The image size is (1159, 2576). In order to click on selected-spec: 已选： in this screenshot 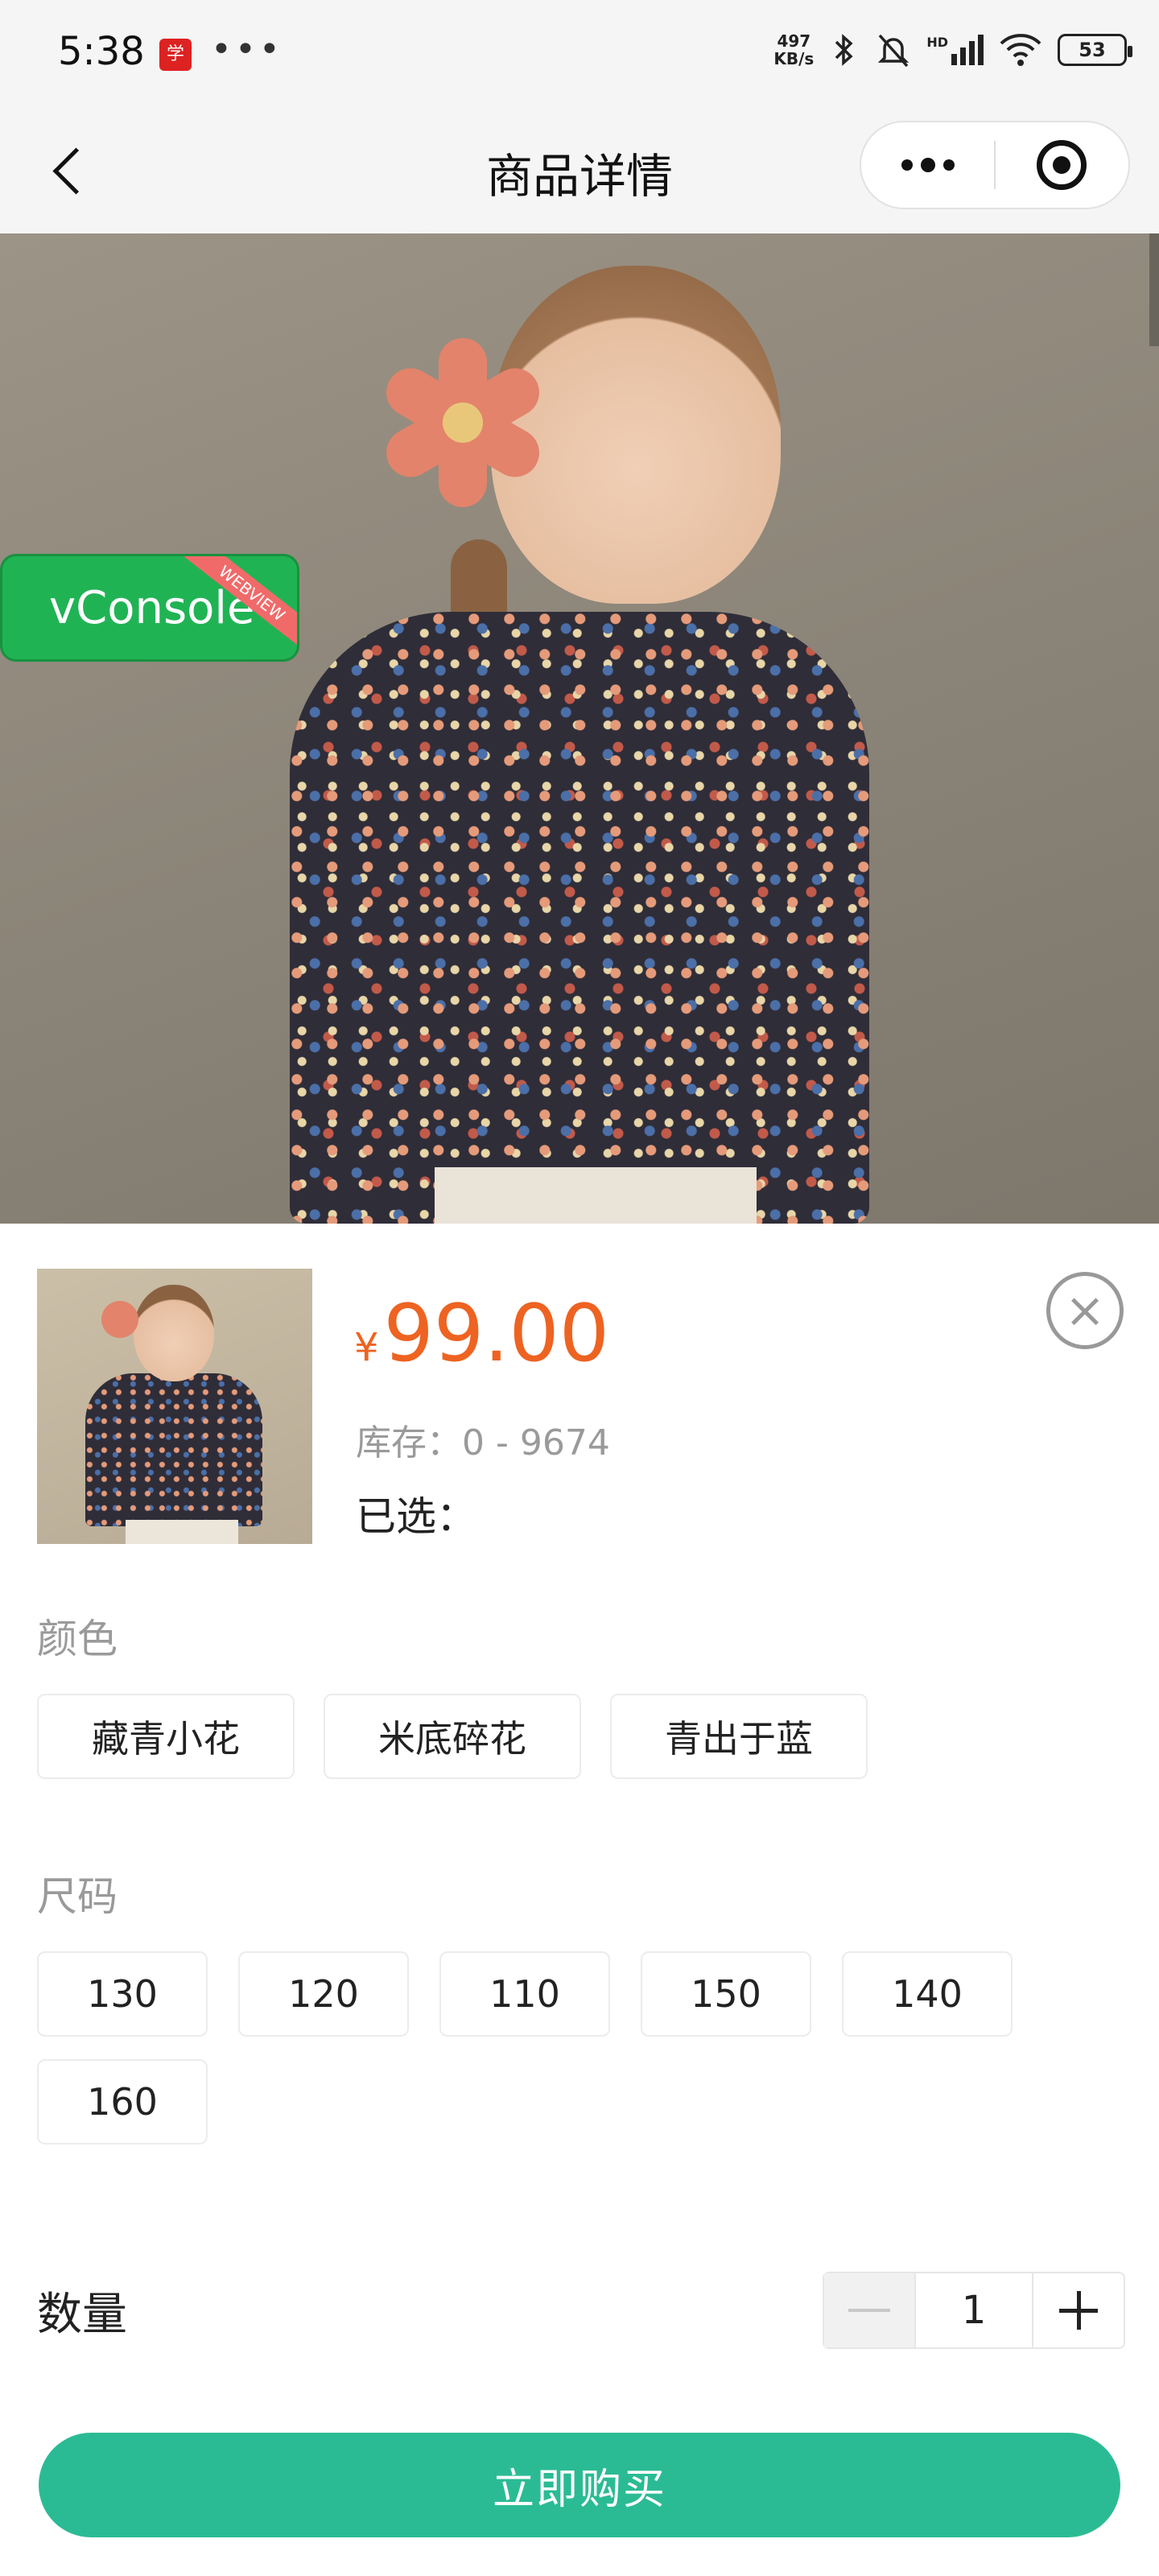, I will do `click(416, 1516)`.